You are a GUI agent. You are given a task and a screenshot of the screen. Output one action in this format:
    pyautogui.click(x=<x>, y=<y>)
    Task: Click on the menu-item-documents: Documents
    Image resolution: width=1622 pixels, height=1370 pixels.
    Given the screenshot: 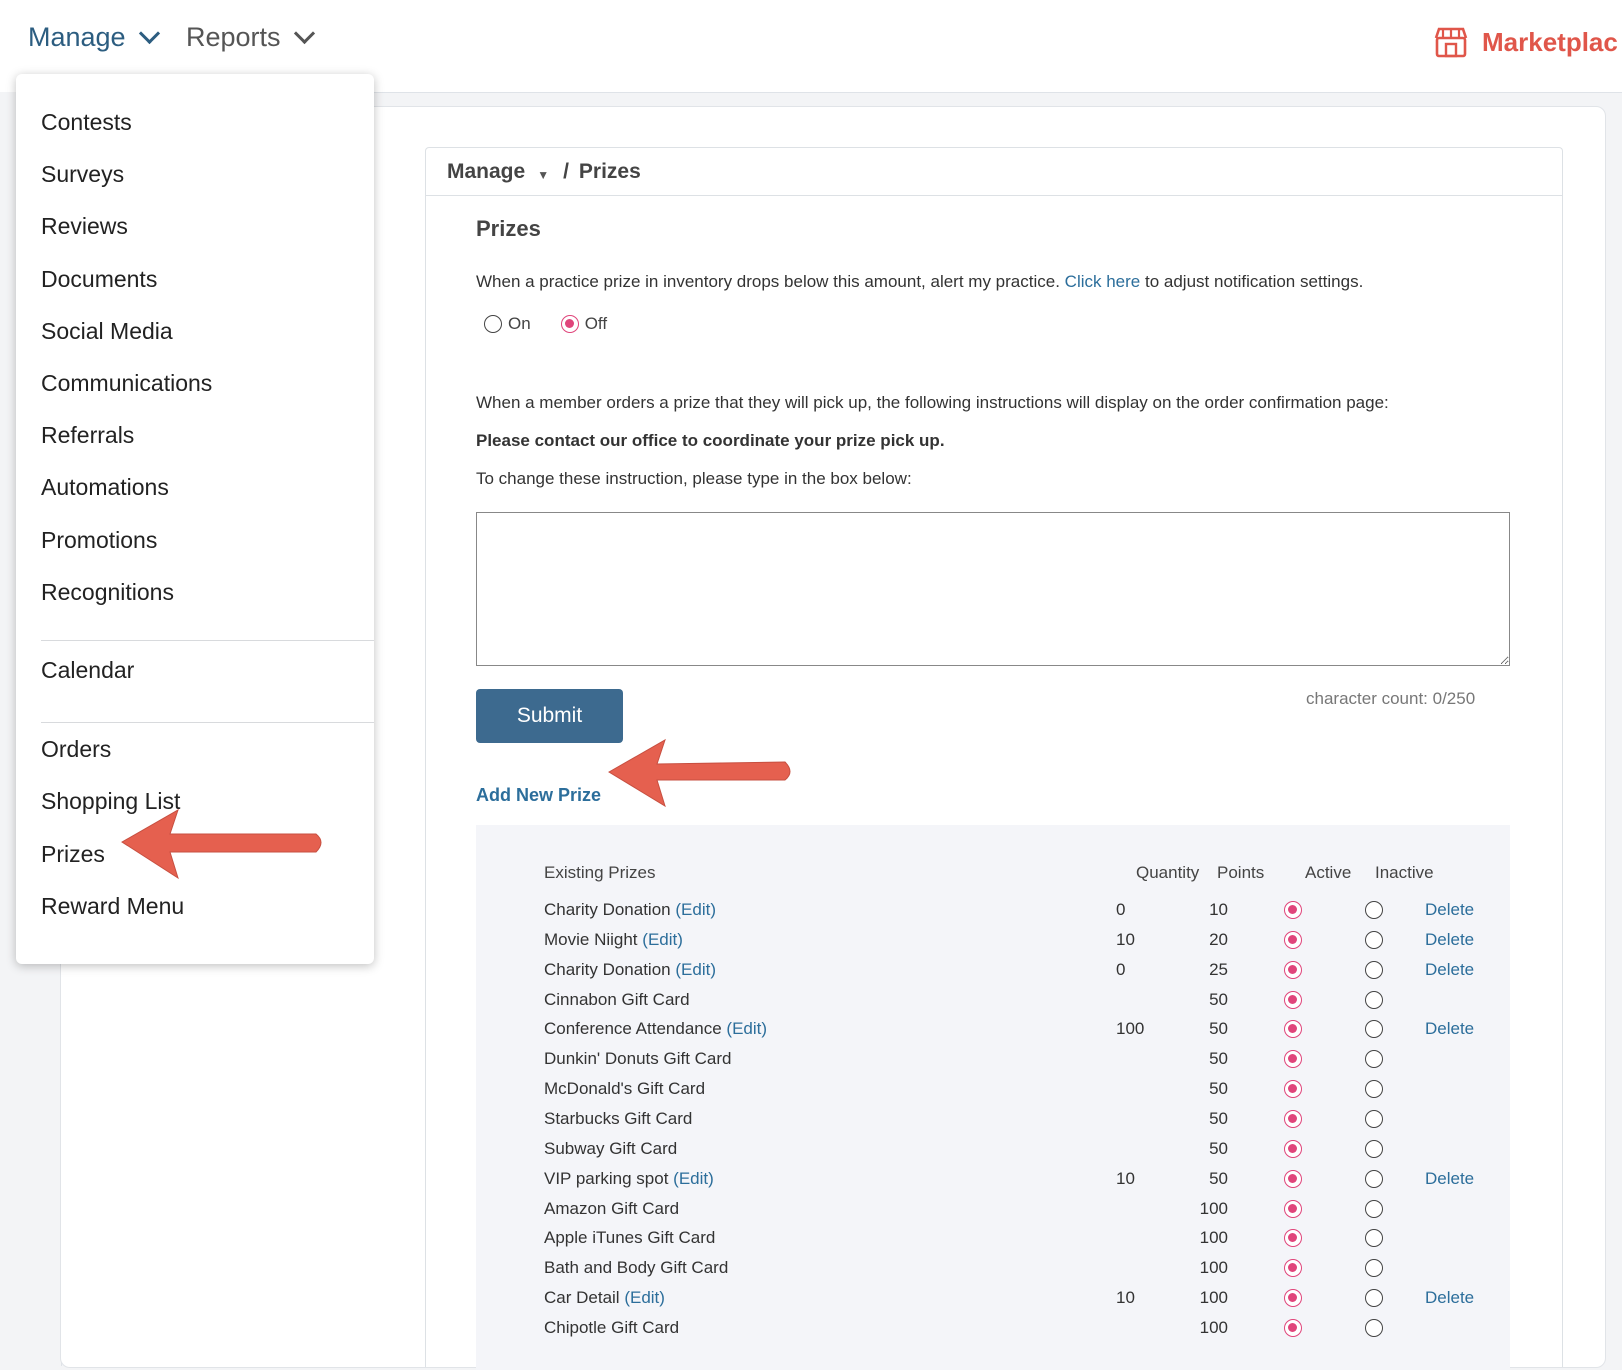 What is the action you would take?
    pyautogui.click(x=99, y=279)
    